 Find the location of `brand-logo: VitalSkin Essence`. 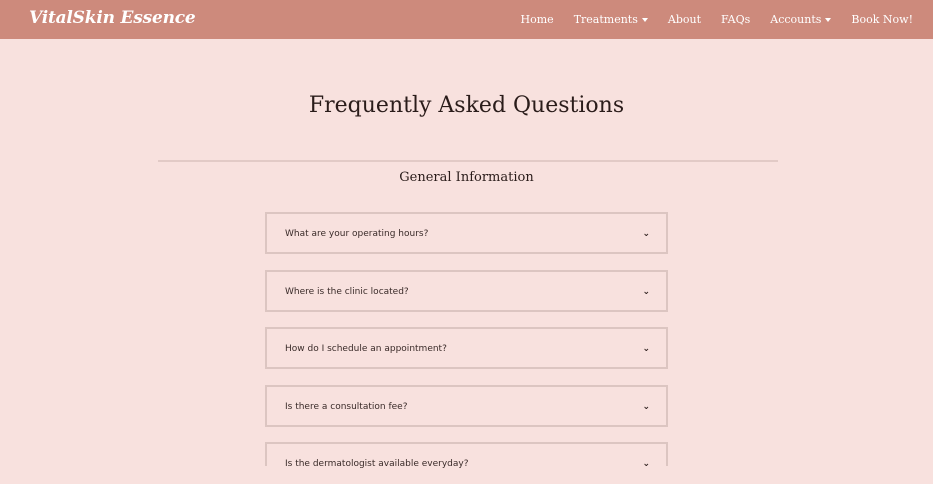

brand-logo: VitalSkin Essence is located at coordinates (112, 18).